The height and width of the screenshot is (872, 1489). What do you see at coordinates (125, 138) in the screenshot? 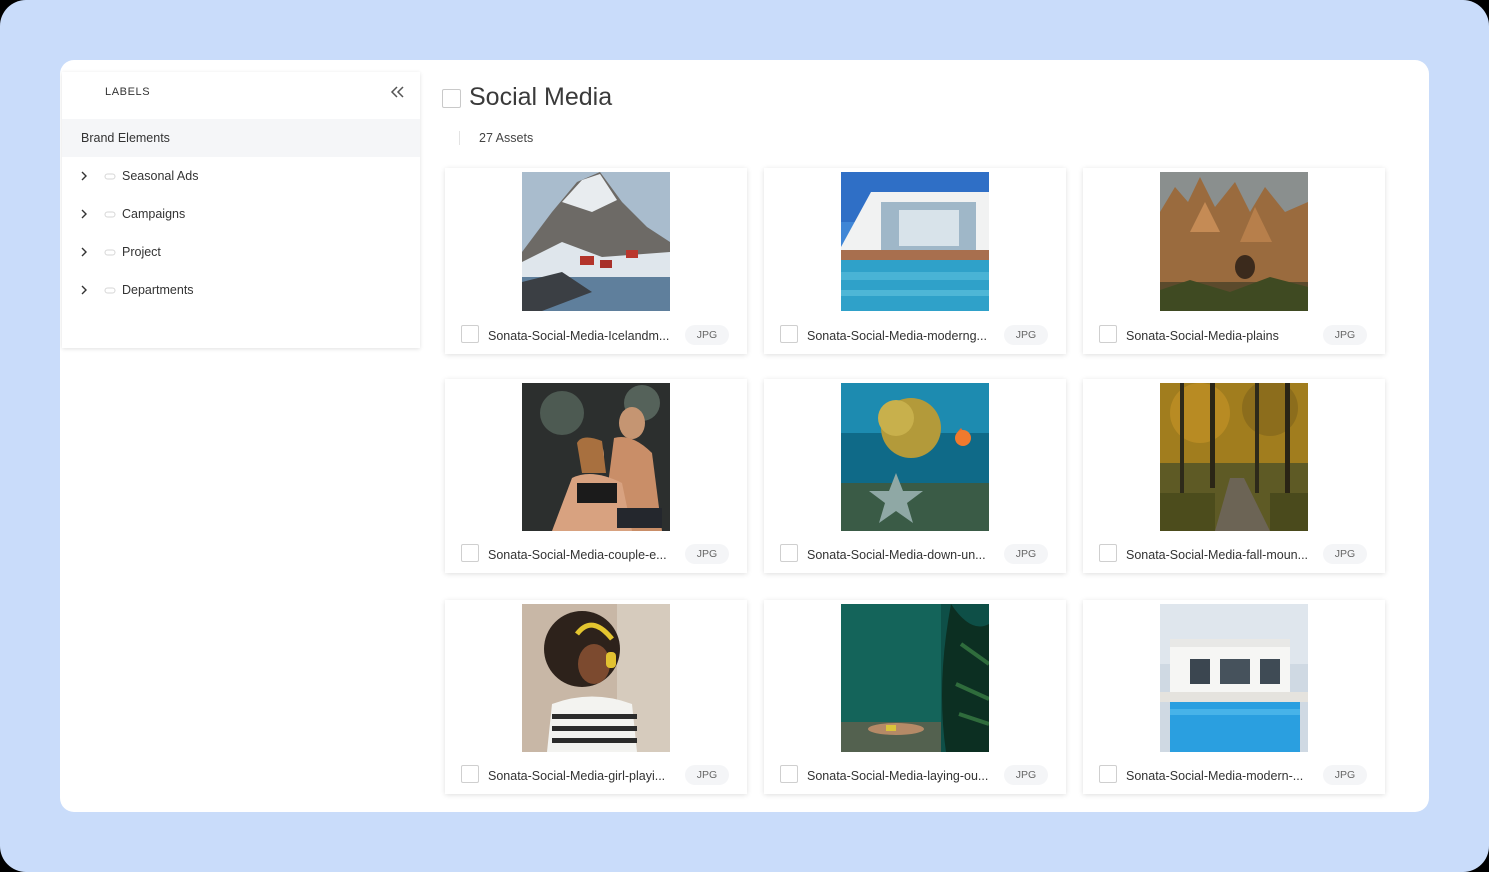
I see `sidebar-item-label: Brand Elements` at bounding box center [125, 138].